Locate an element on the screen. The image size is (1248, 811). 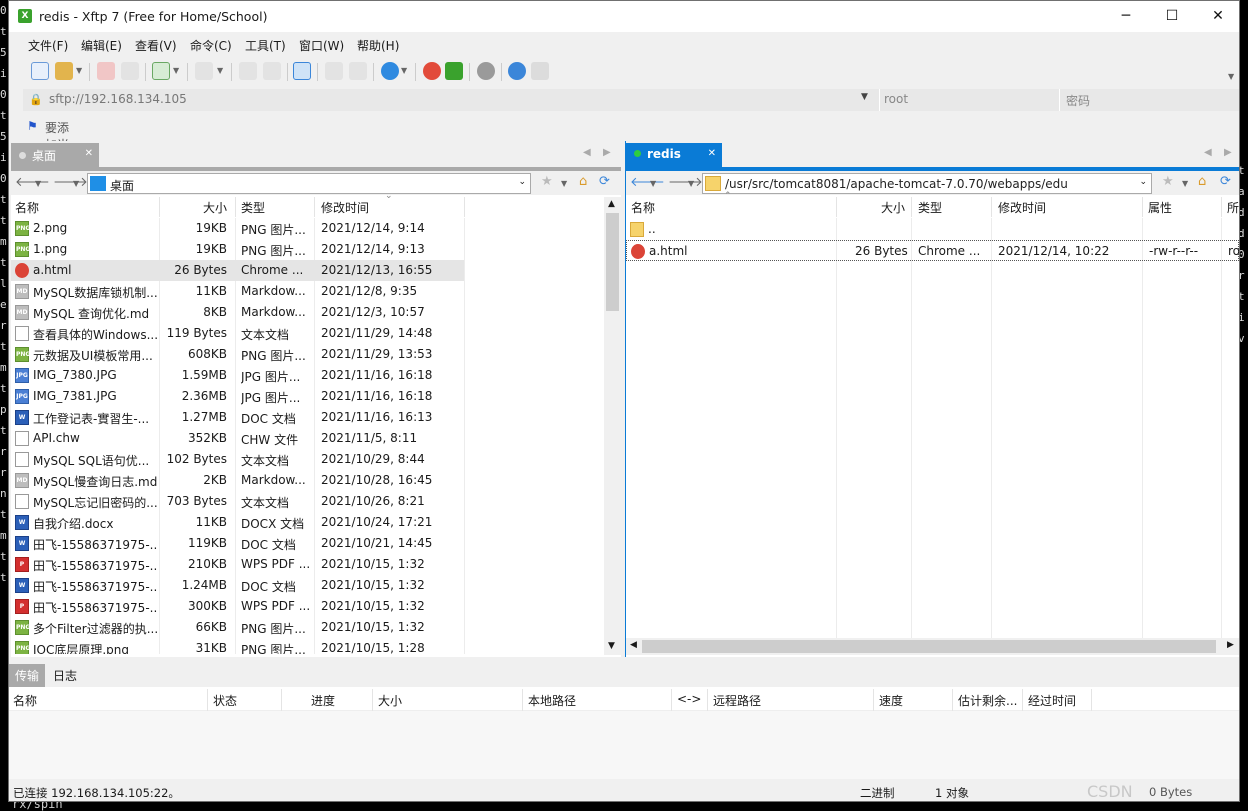
column-elapsed: 经过时间 is located at coordinates (1052, 700).